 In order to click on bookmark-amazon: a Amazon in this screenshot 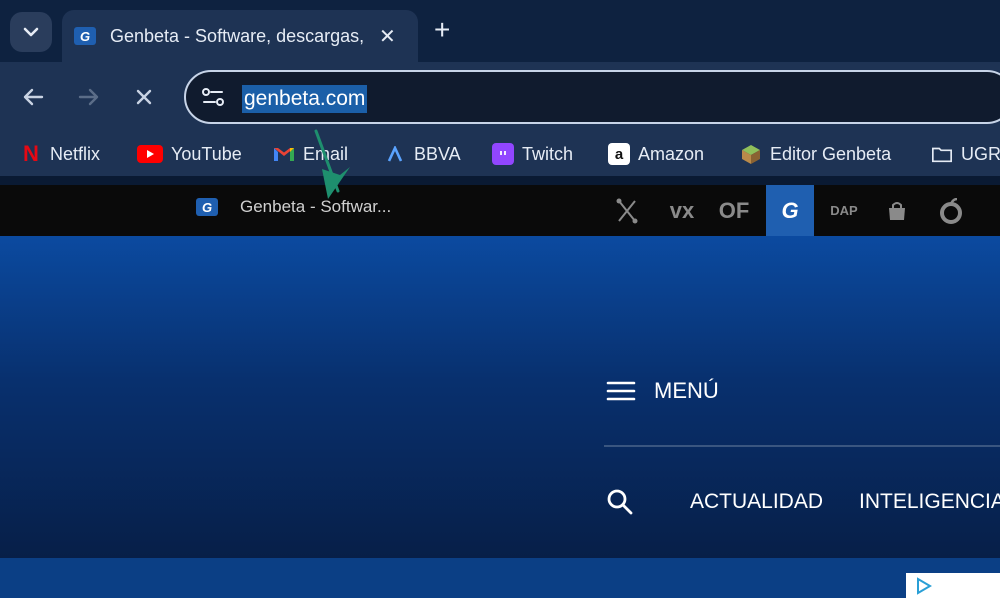, I will do `click(656, 154)`.